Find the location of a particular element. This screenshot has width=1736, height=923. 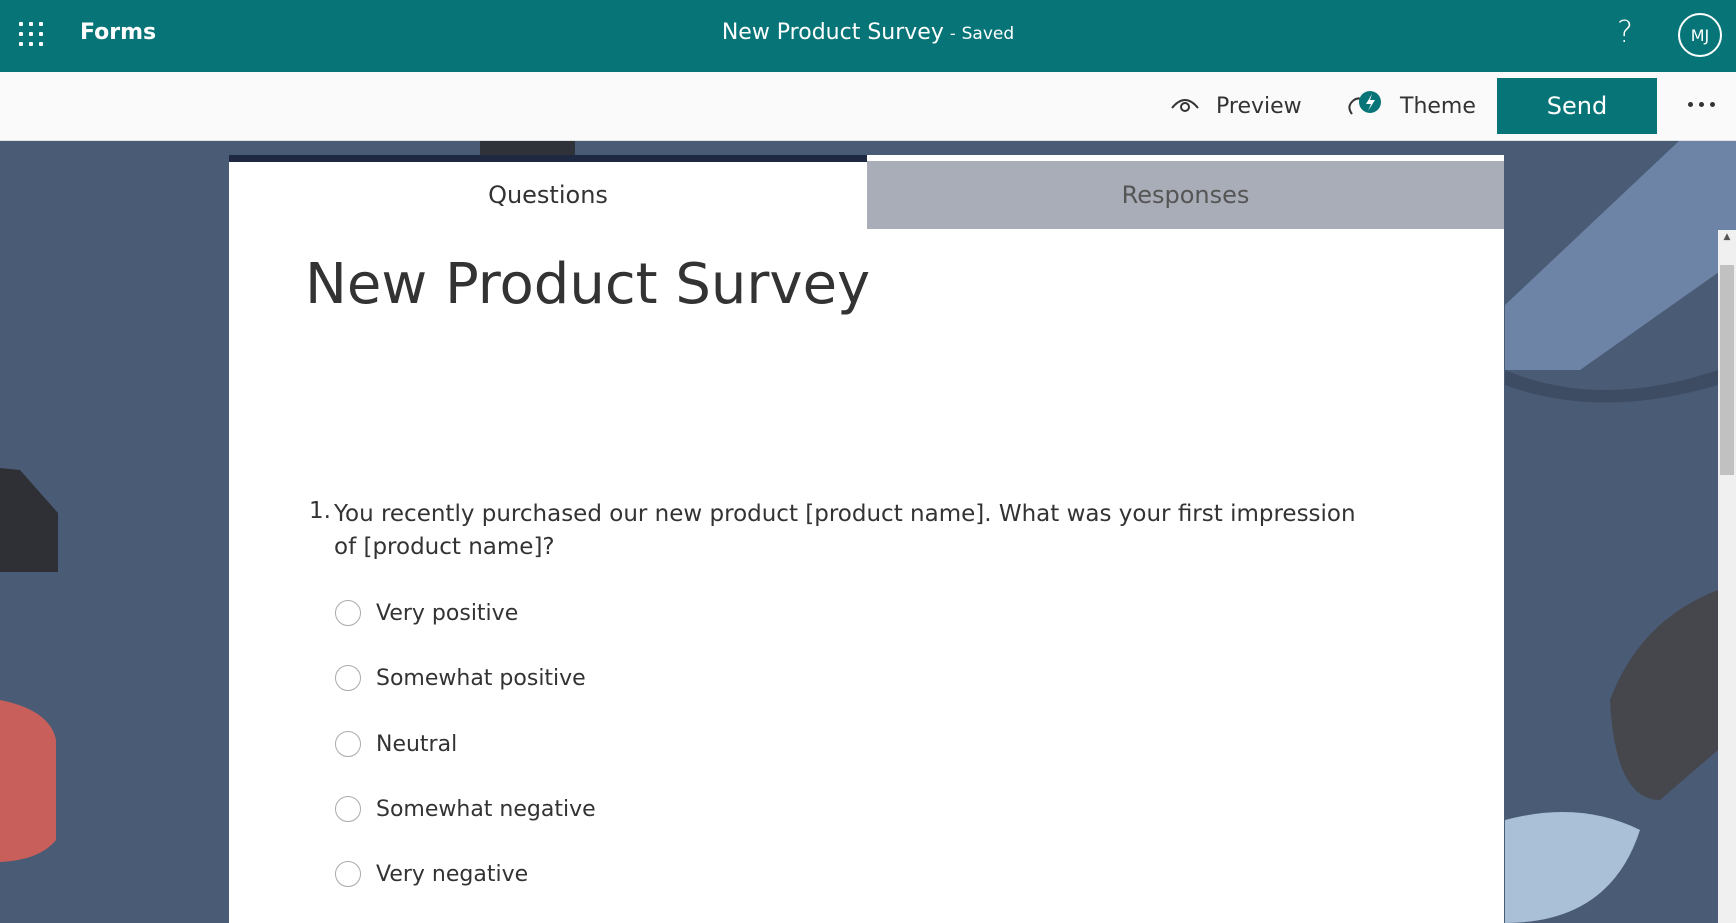

theme-button: Theme is located at coordinates (1411, 106).